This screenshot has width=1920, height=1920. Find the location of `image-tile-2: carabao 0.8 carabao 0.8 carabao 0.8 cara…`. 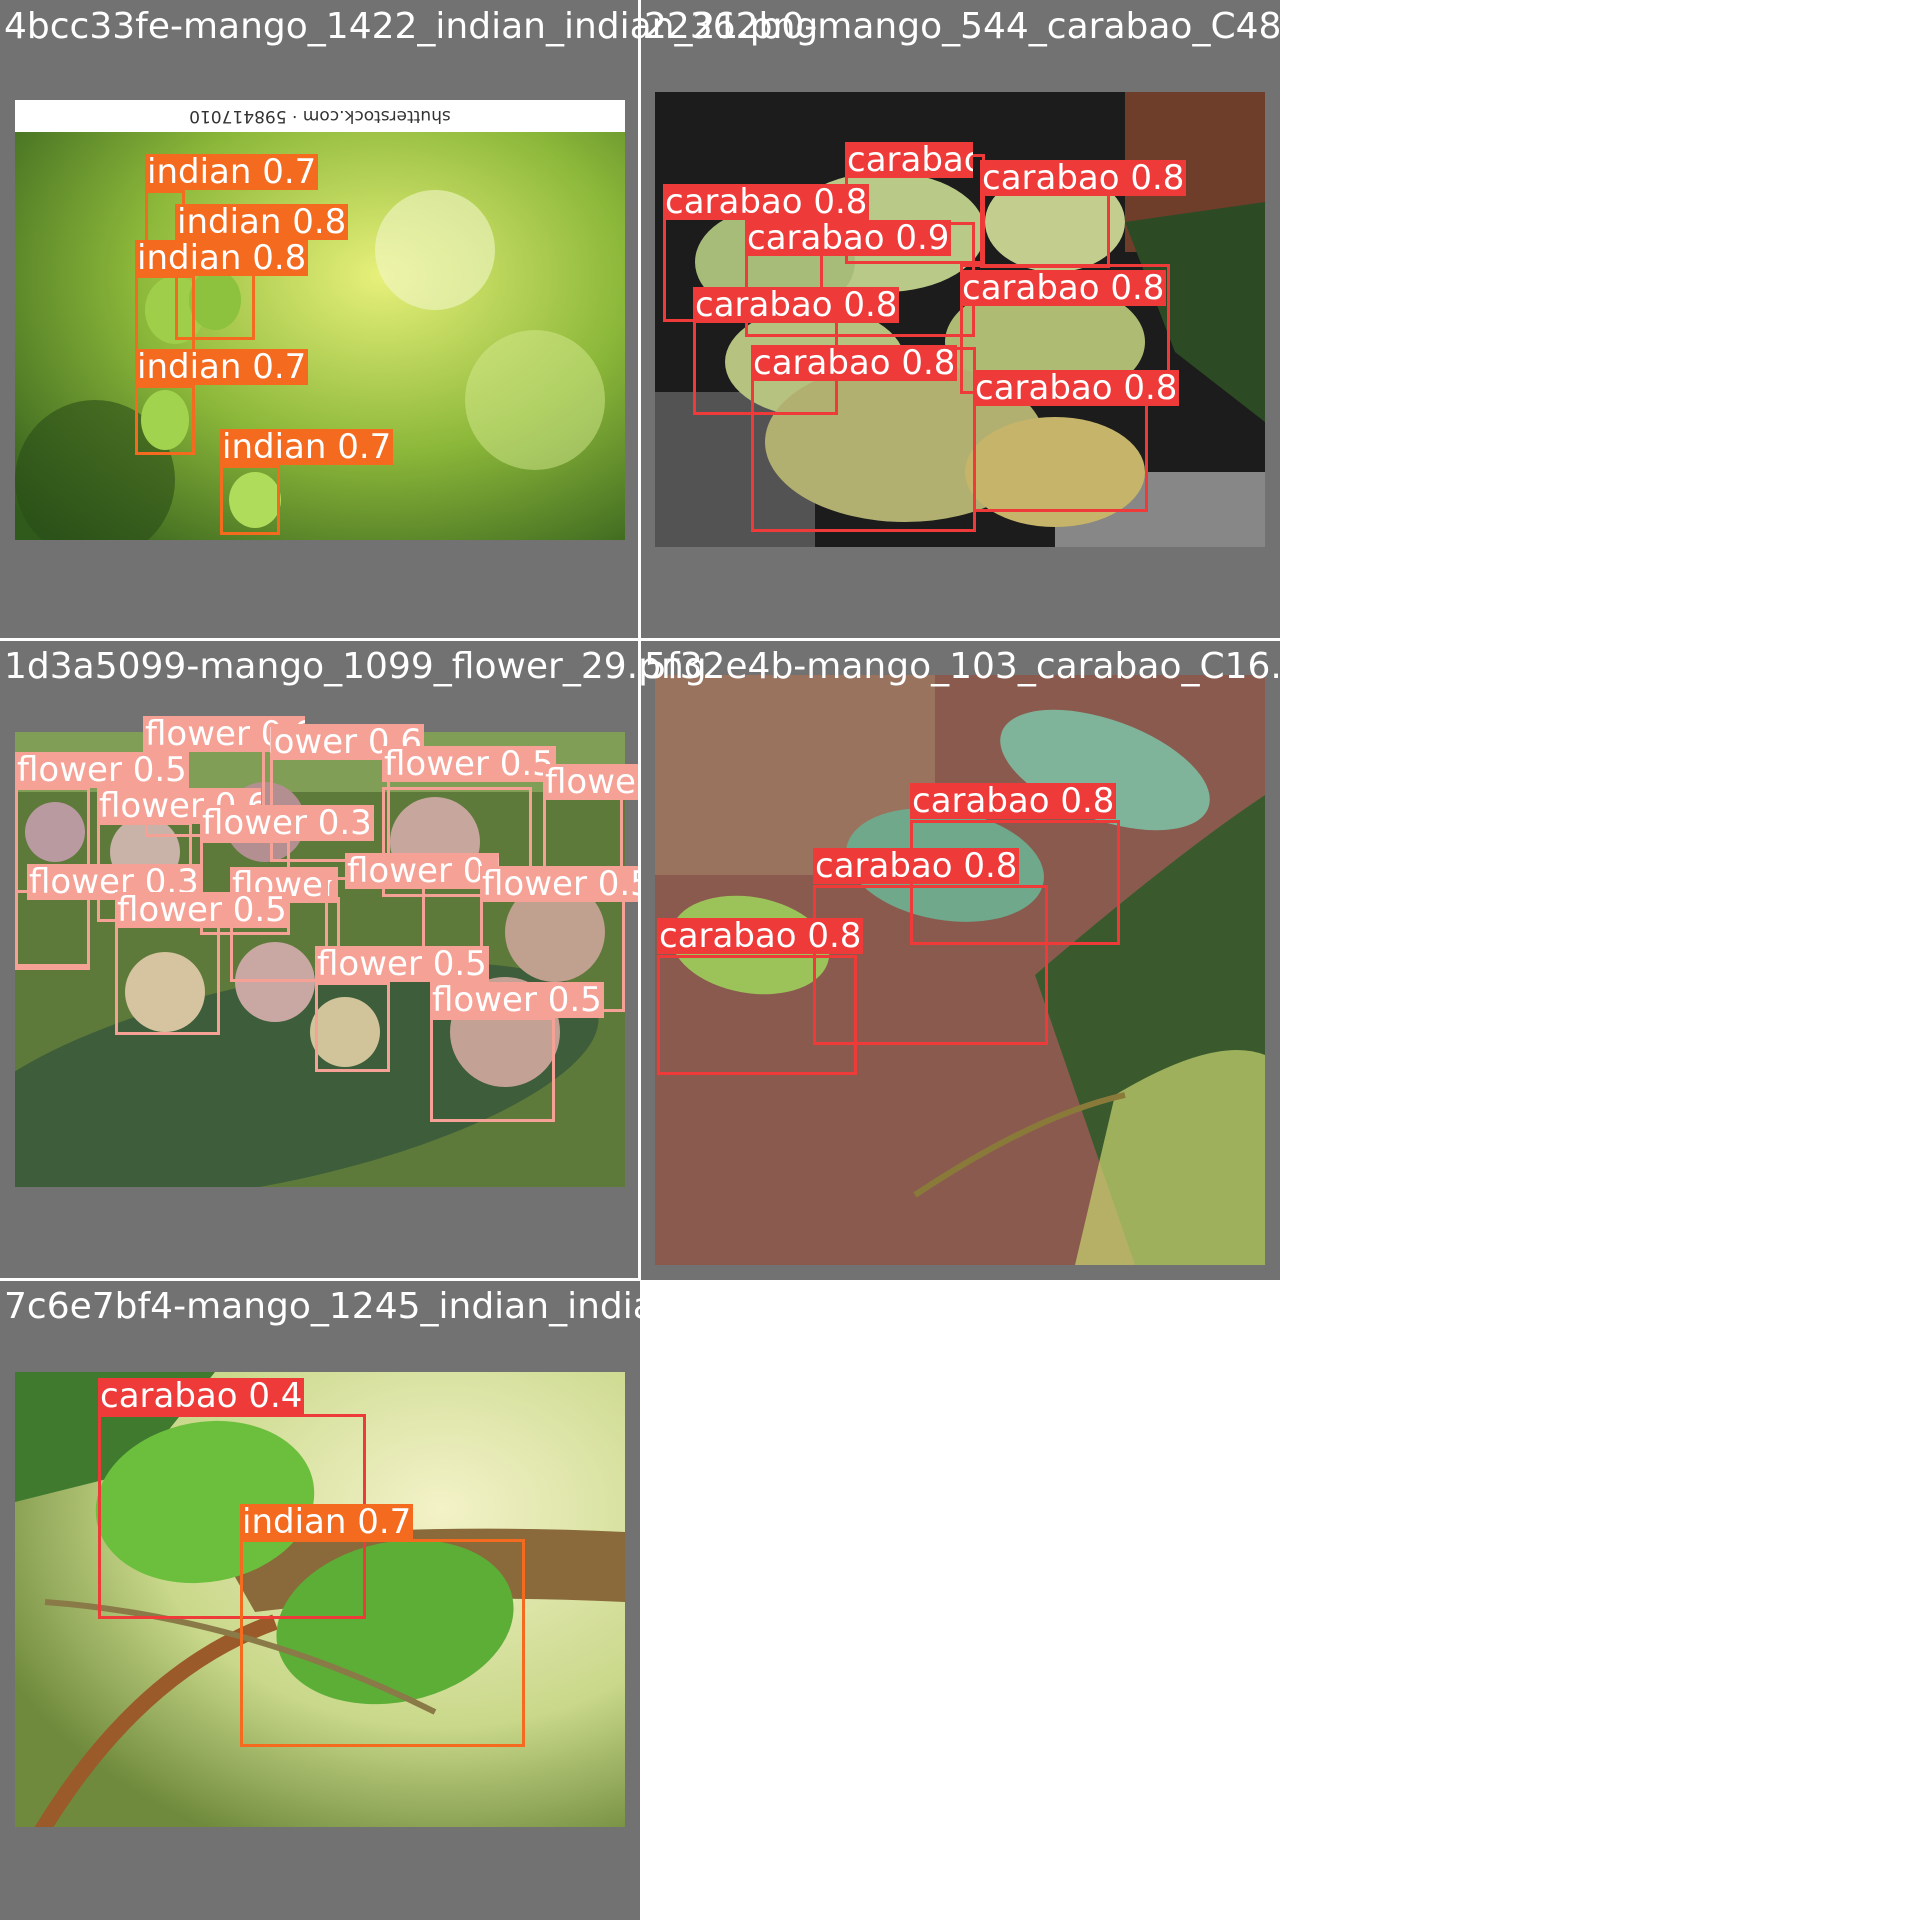

image-tile-2: carabao 0.8 carabao 0.8 carabao 0.8 cara… is located at coordinates (1000, 320).